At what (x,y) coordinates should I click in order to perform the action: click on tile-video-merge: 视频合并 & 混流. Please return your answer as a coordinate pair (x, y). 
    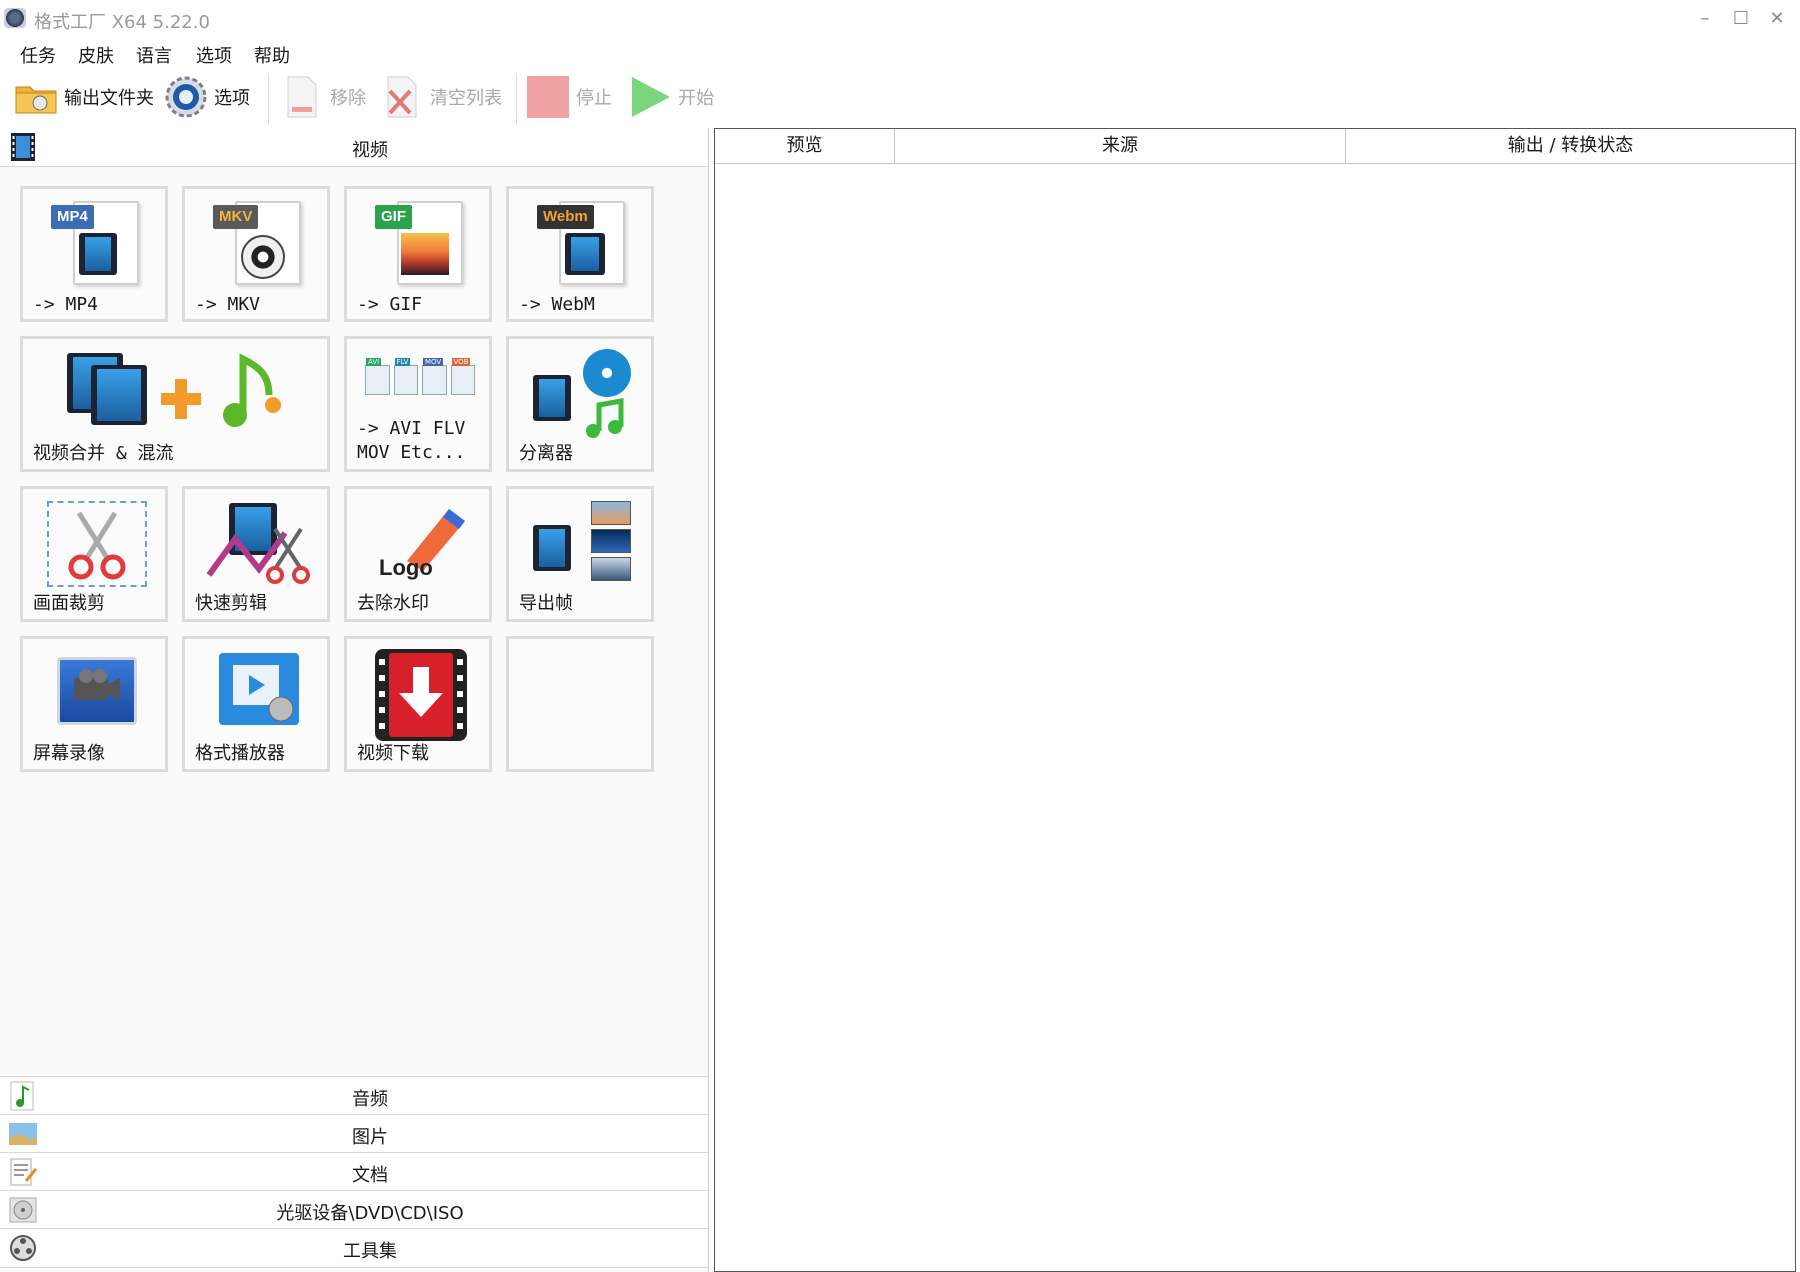
    Looking at the image, I should click on (175, 404).